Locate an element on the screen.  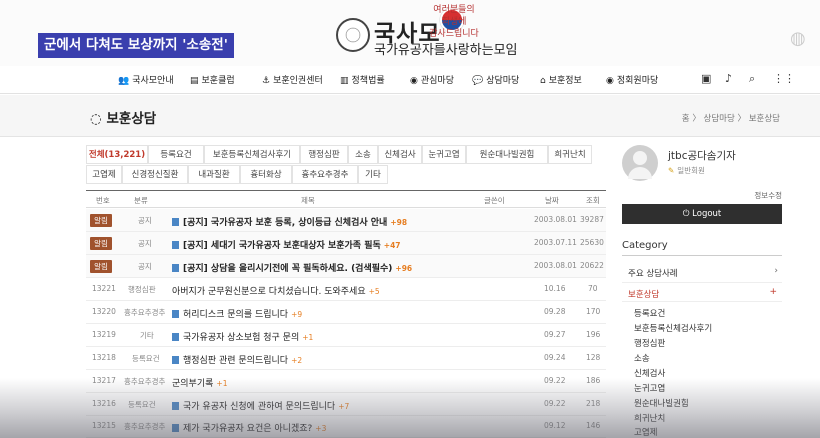
tab-rare: 희귀난치 is located at coordinates (570, 154).